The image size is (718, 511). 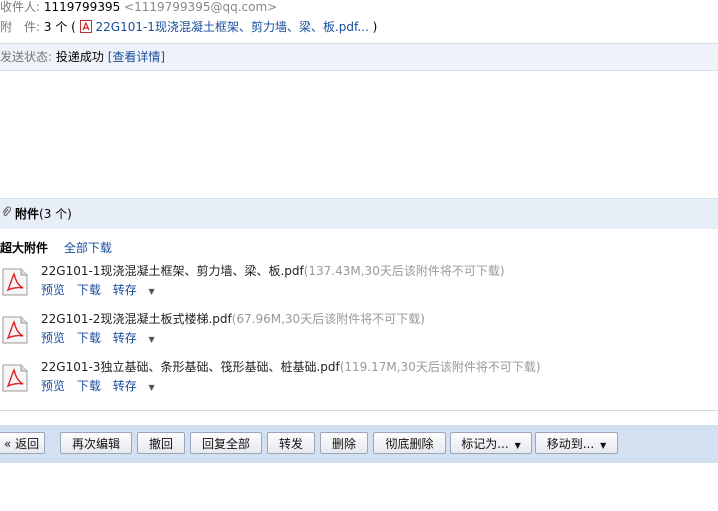 What do you see at coordinates (26, 57) in the screenshot?
I see `send-status-label: 发送状态:` at bounding box center [26, 57].